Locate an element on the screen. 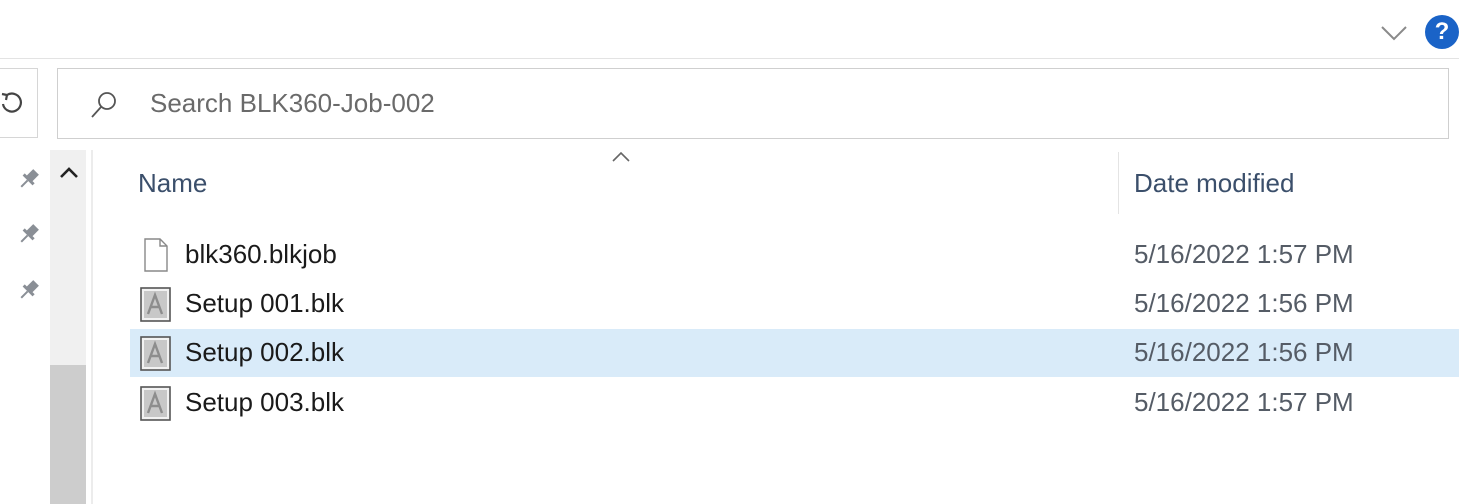  pane-divider is located at coordinates (92, 327).